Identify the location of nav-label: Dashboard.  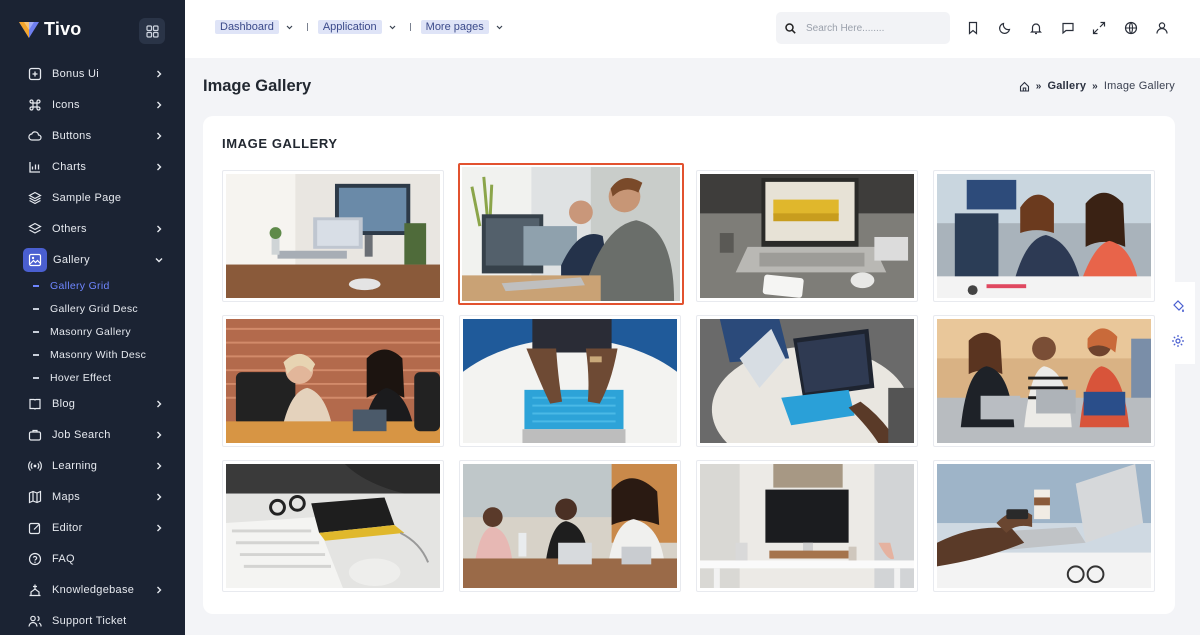
(247, 27).